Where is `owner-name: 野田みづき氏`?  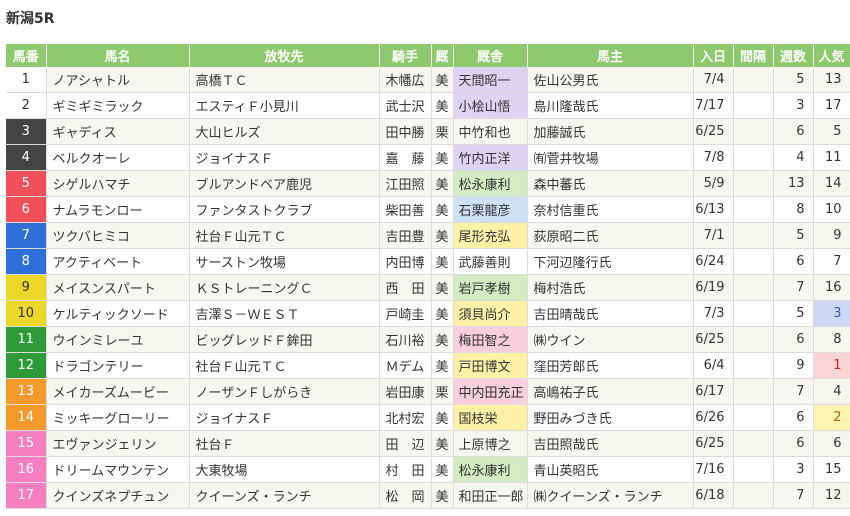 owner-name: 野田みづき氏 is located at coordinates (610, 417).